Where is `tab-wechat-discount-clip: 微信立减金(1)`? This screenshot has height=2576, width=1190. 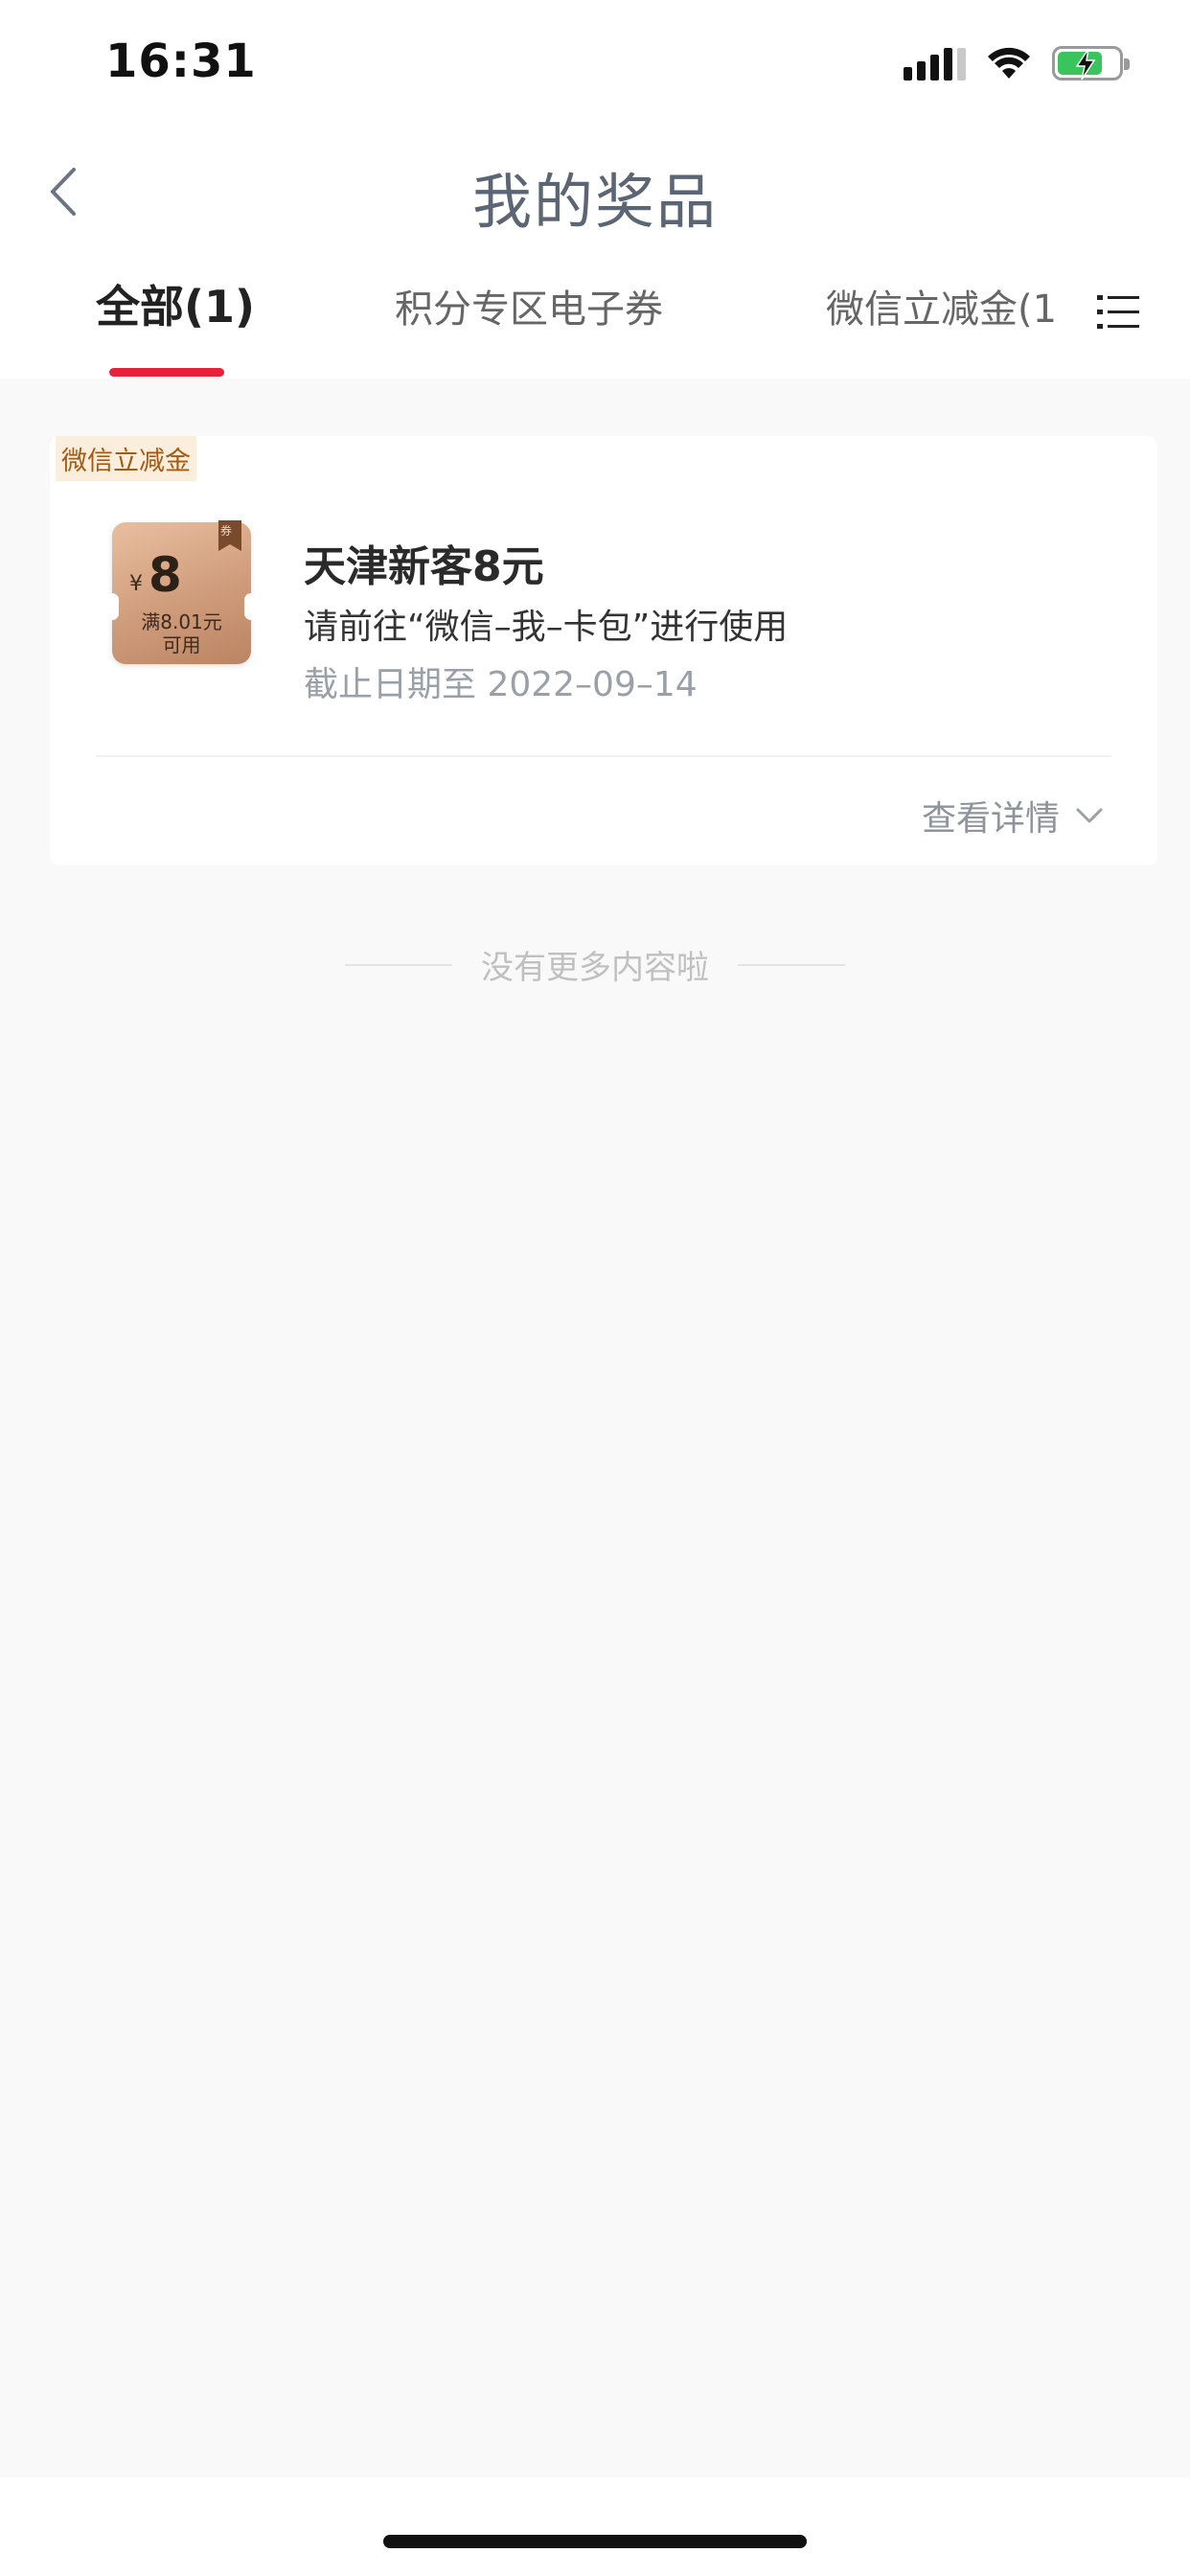
tab-wechat-discount-clip: 微信立减金(1) is located at coordinates (939, 306).